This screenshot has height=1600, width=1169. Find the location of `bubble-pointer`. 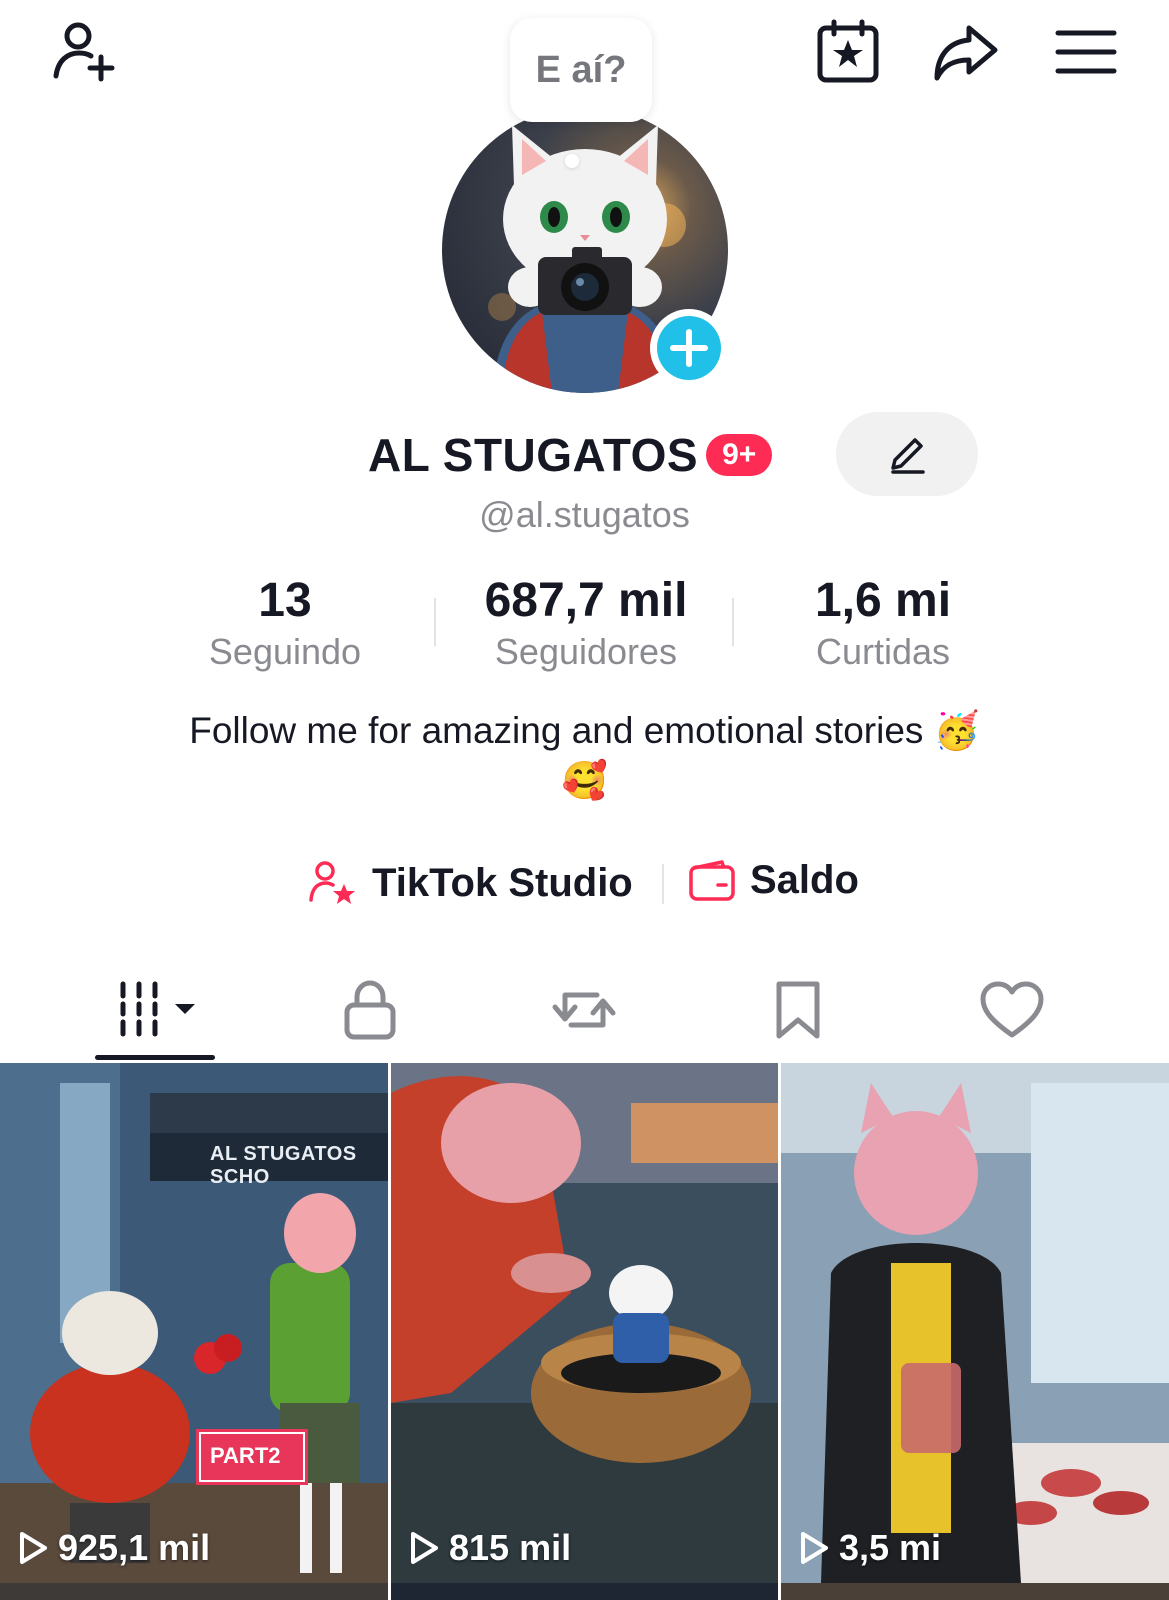

bubble-pointer is located at coordinates (572, 161).